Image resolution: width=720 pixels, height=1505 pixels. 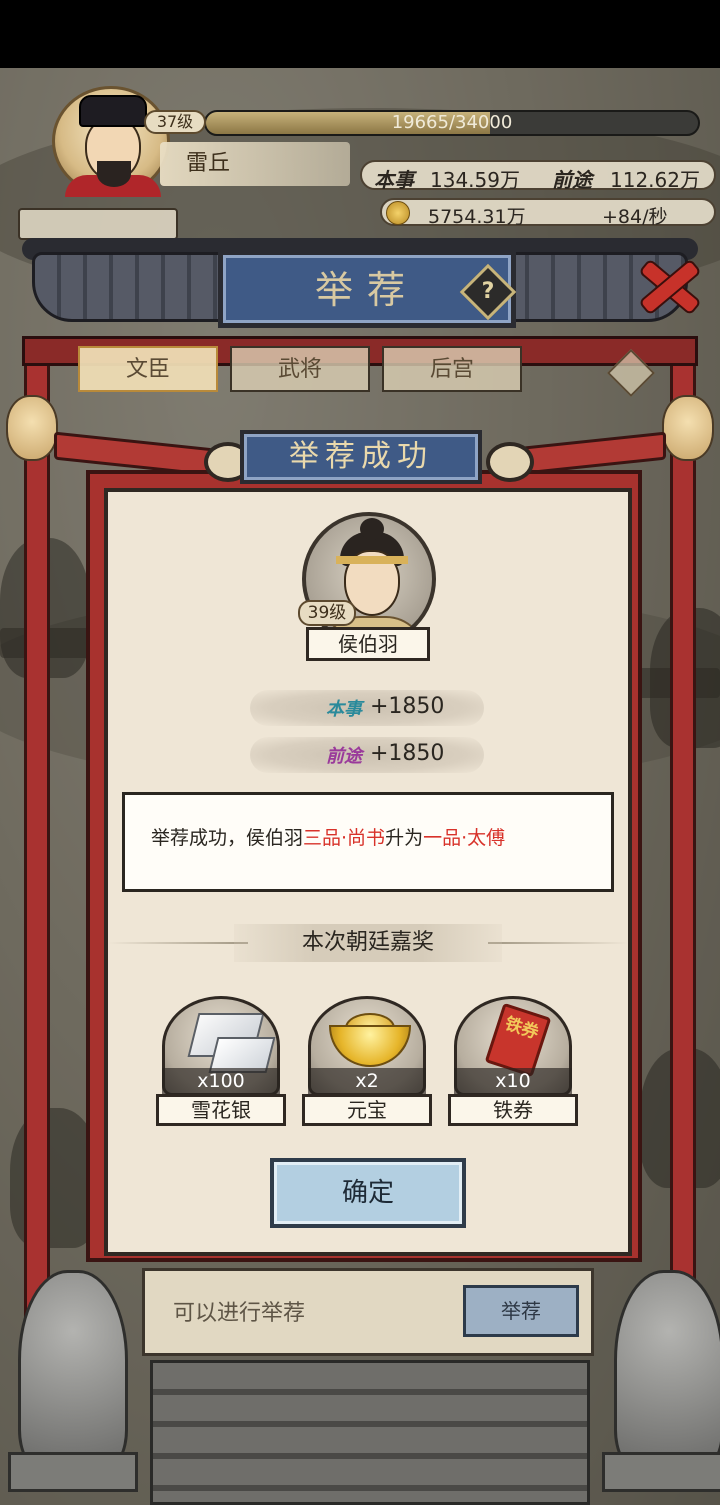 What do you see at coordinates (655, 180) in the screenshot?
I see `qiantu-value: 112.62万` at bounding box center [655, 180].